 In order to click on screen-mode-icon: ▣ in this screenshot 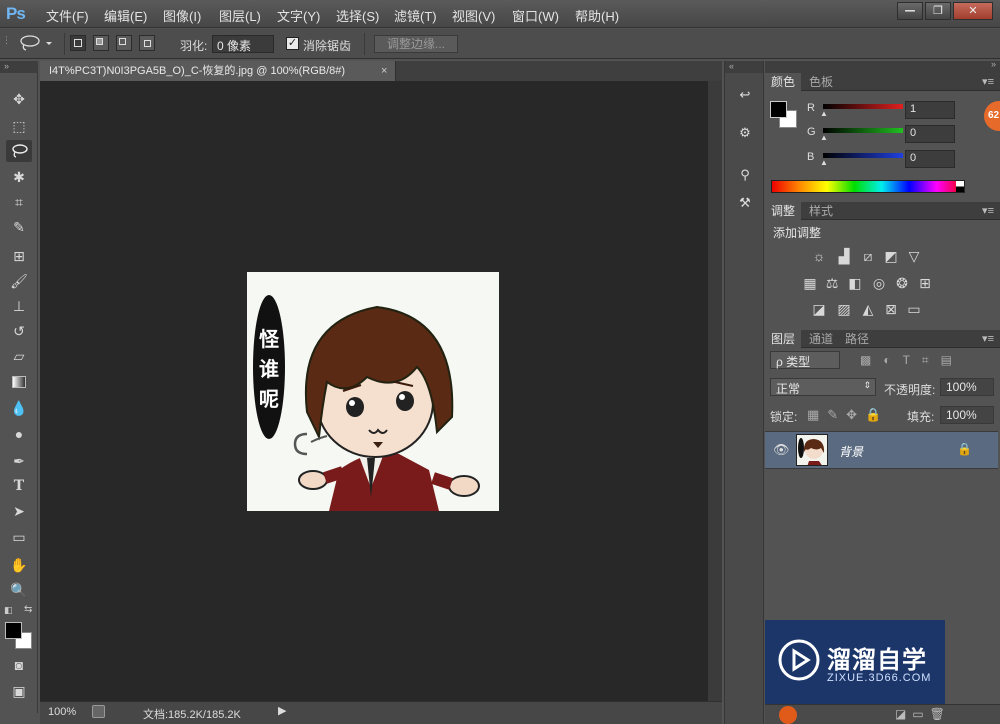, I will do `click(19, 691)`.